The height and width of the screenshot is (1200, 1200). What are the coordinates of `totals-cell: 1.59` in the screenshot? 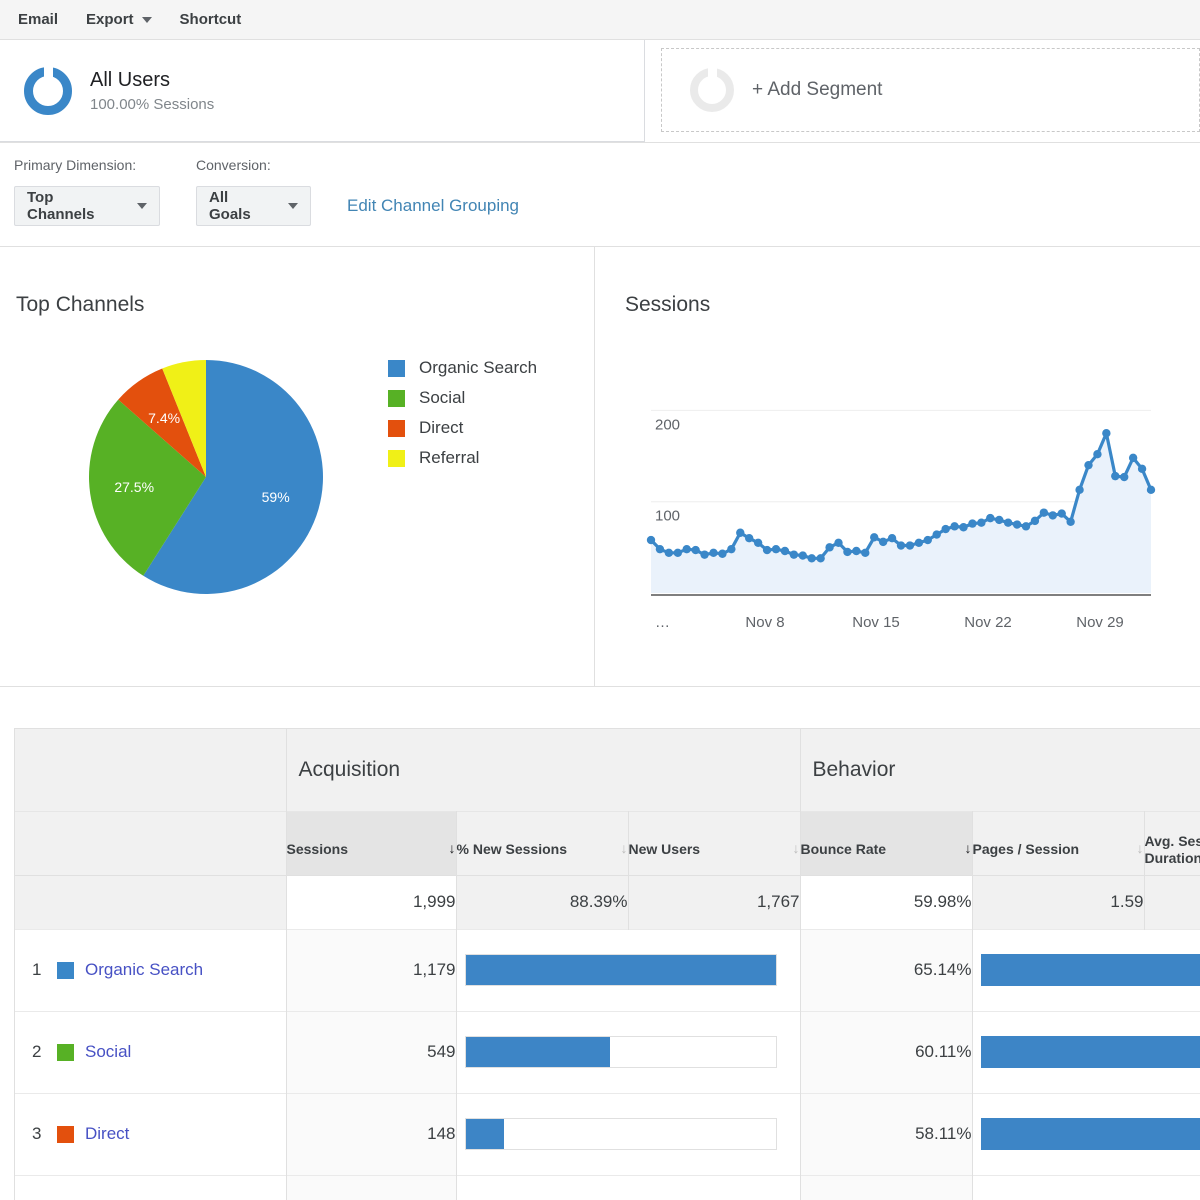 It's located at (1058, 901).